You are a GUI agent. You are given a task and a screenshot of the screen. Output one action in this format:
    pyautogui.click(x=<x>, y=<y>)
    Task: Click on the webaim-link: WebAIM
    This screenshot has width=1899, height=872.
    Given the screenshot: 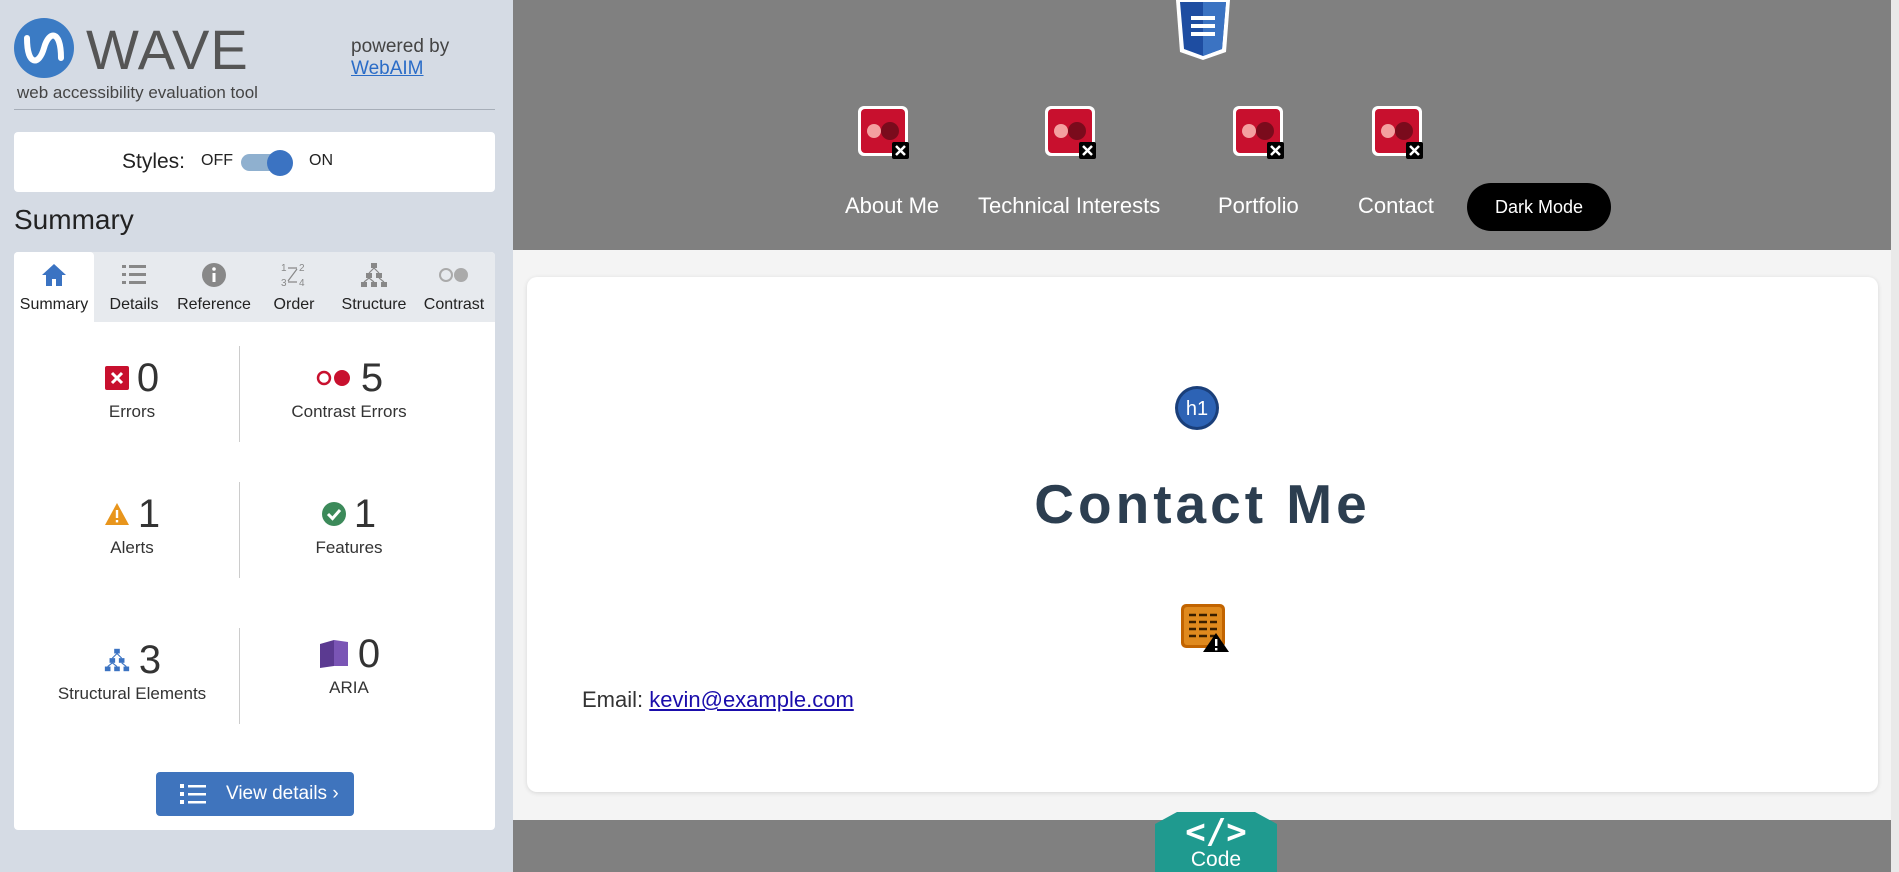 What is the action you would take?
    pyautogui.click(x=387, y=68)
    